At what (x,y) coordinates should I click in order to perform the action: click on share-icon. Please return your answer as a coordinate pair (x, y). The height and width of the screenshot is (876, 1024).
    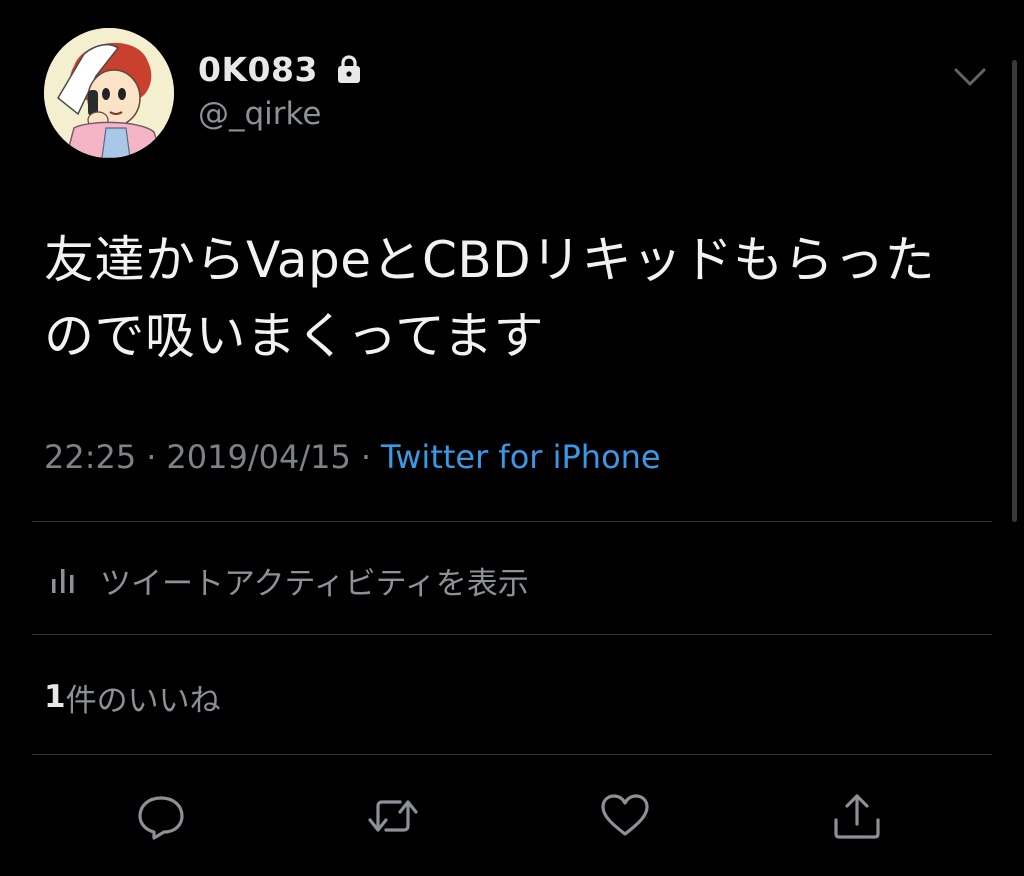
    Looking at the image, I should click on (857, 816).